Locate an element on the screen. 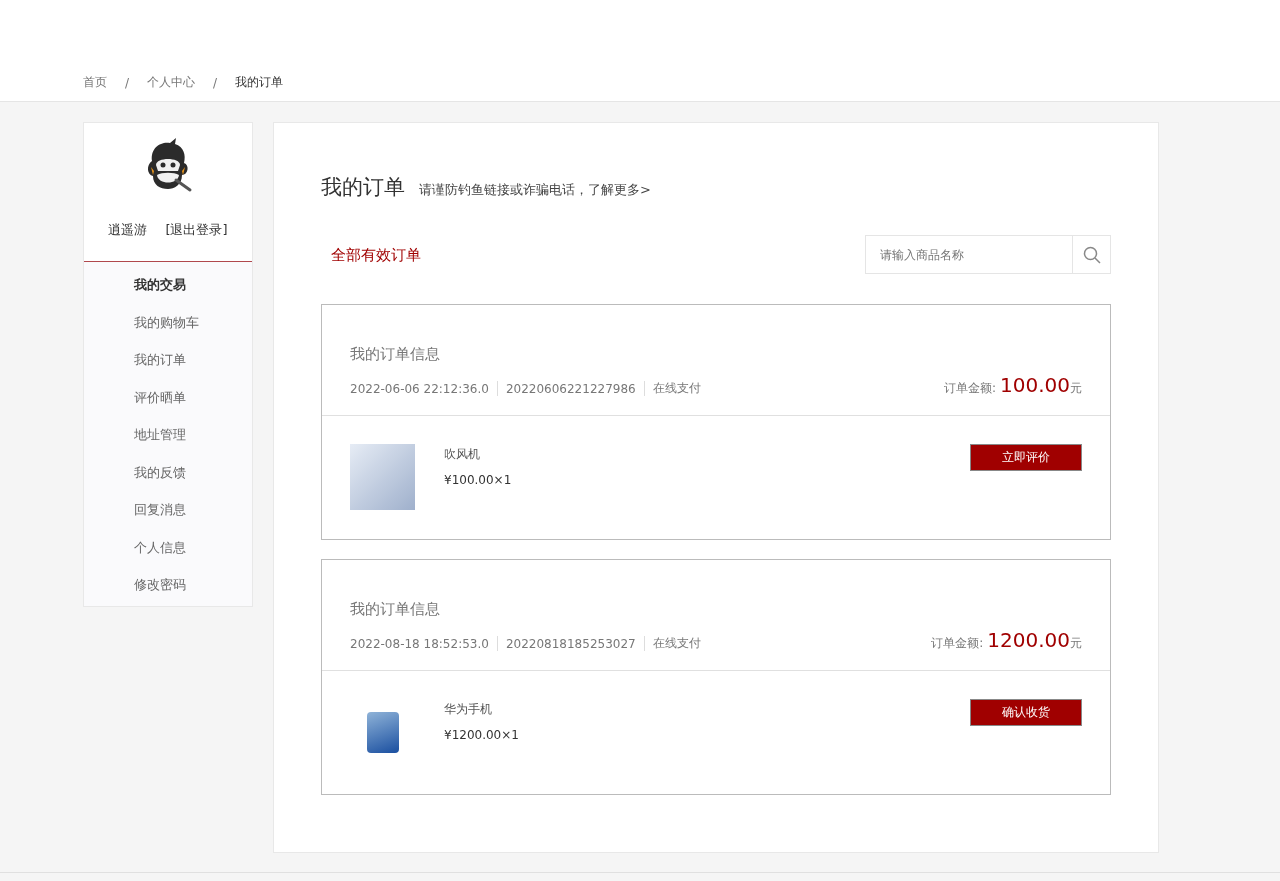 The width and height of the screenshot is (1280, 881). page-title: 我的订单 is located at coordinates (363, 187).